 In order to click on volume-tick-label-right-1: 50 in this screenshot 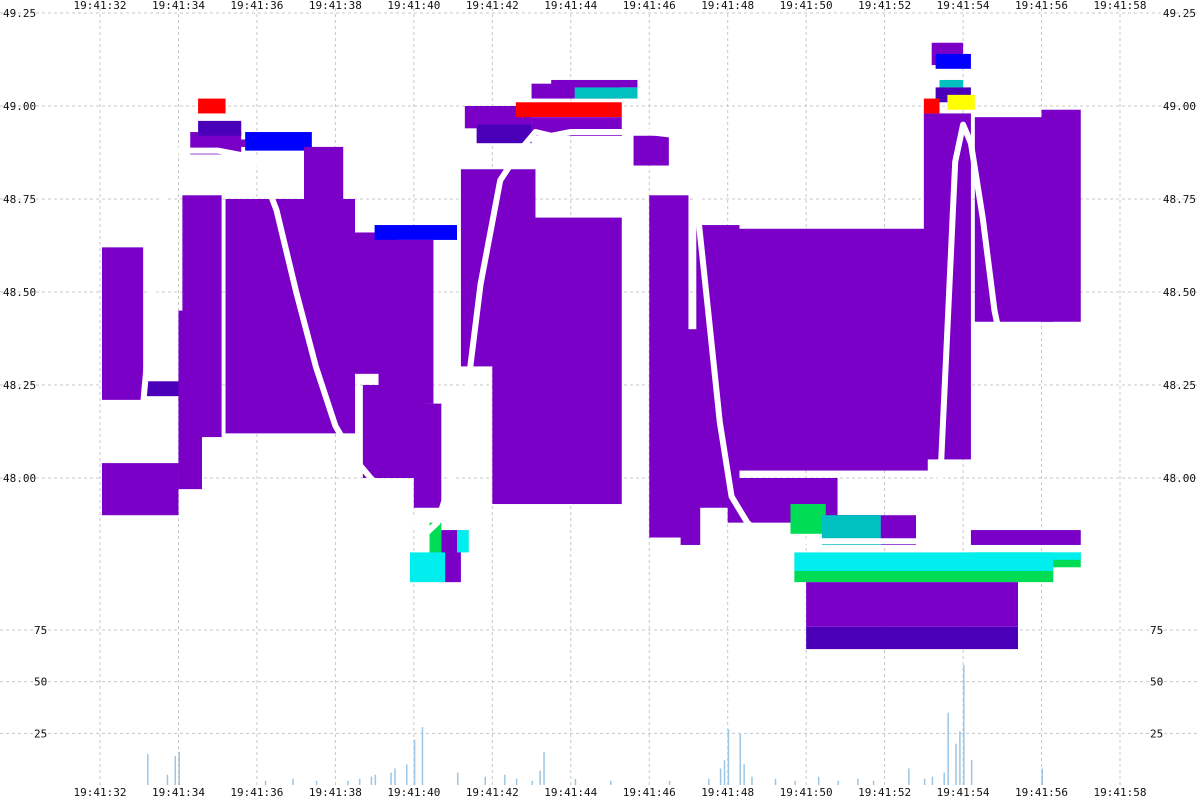, I will do `click(1156, 682)`.